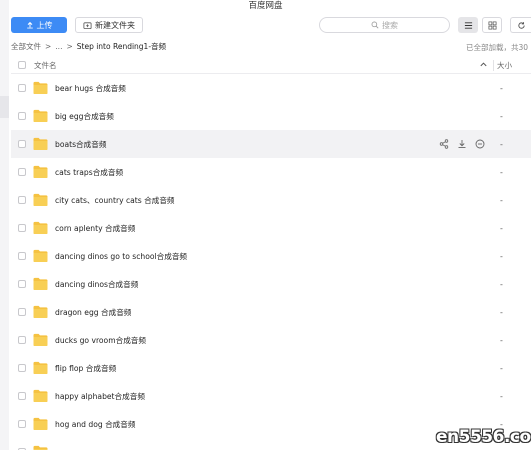 This screenshot has width=531, height=450. Describe the element at coordinates (271, 396) in the screenshot. I see `file-row: happy alphabet合成音频 -` at that location.